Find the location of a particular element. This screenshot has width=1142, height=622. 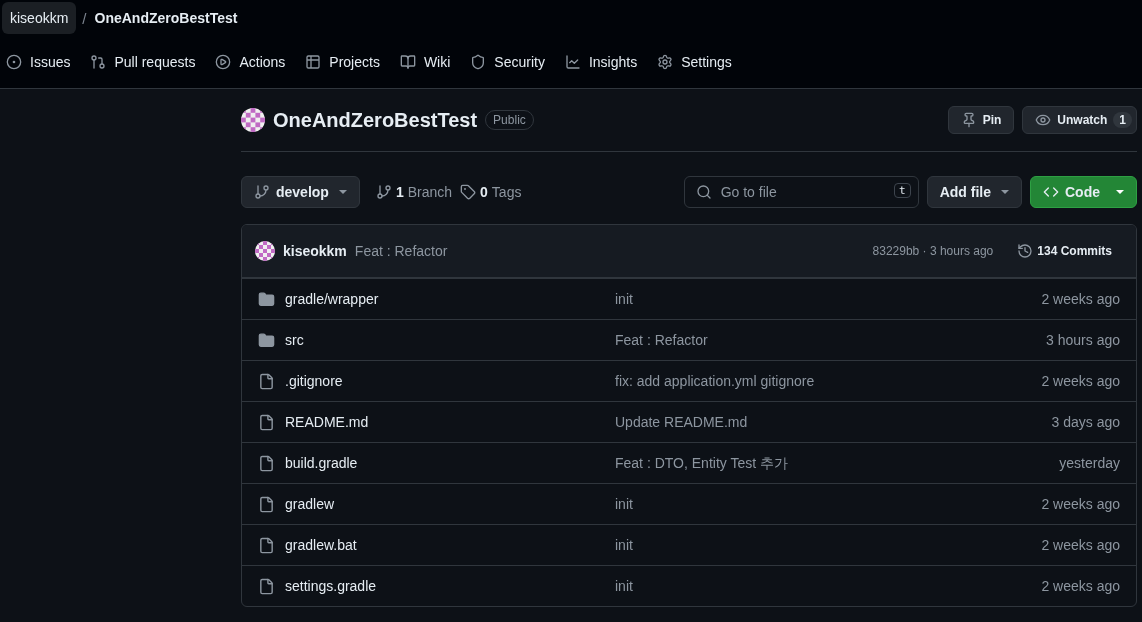

nav-tab: Security is located at coordinates (511, 62).